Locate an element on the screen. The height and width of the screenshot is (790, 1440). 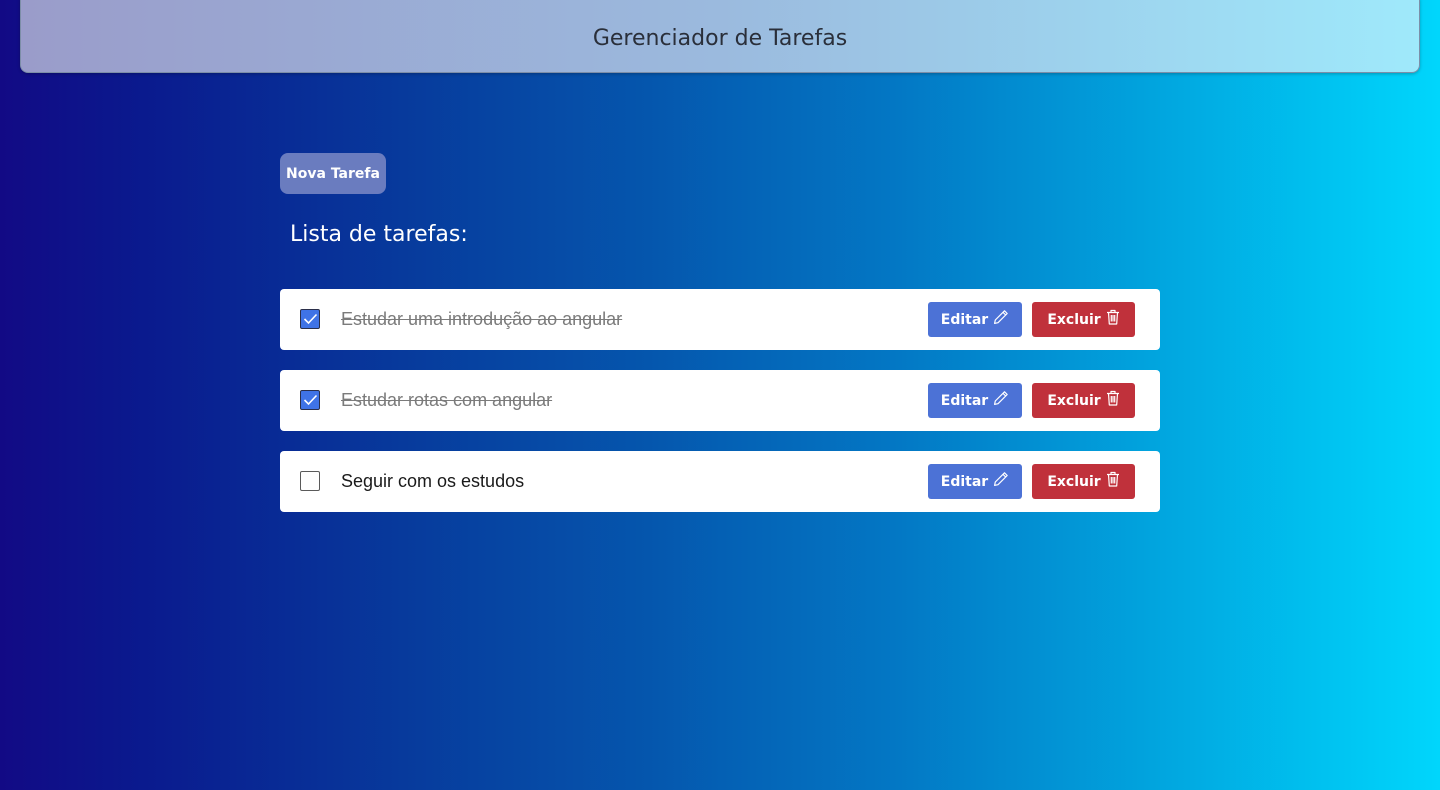
app-header: Gerenciador de Tarefas is located at coordinates (720, 36).